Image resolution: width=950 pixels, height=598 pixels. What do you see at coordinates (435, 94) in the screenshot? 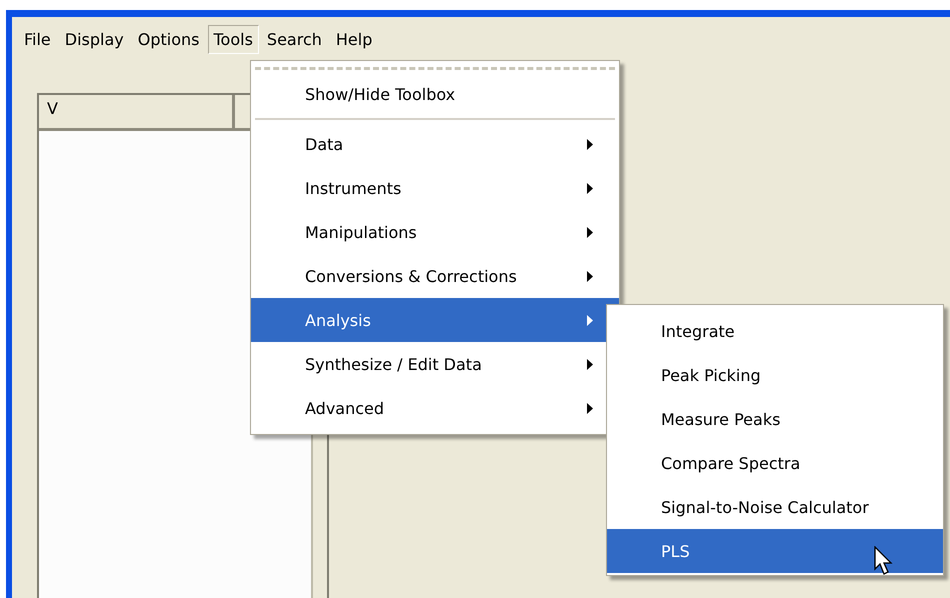
I see `menu-item: Show/Hide Toolbox` at bounding box center [435, 94].